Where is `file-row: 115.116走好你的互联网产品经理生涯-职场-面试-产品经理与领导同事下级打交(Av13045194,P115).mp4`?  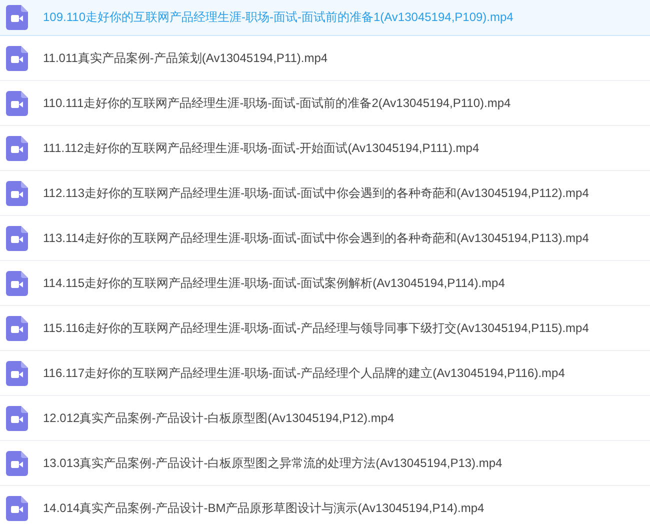
file-row: 115.116走好你的互联网产品经理生涯-职场-面试-产品经理与领导同事下级打交(Av13045194,P115).mp4 is located at coordinates (325, 328).